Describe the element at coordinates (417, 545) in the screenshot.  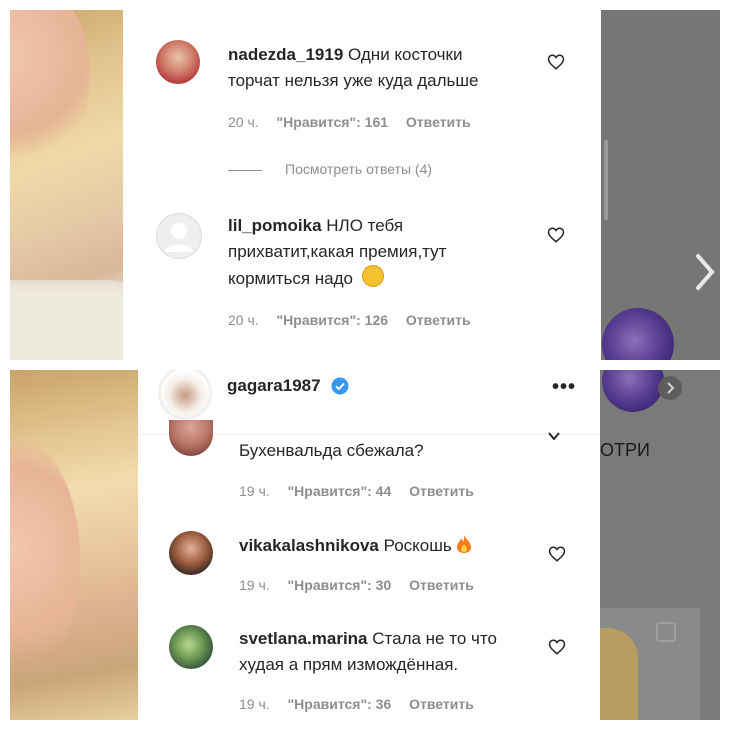
I see `comment-text: Роскошь` at that location.